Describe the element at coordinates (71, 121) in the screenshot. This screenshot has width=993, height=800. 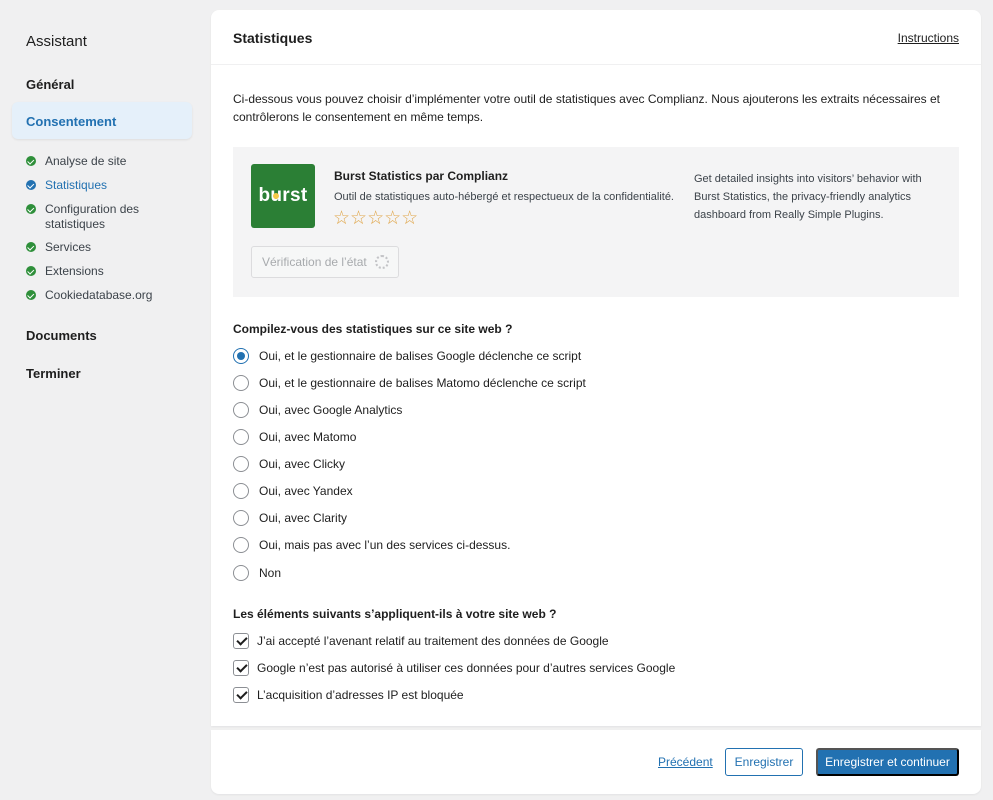
I see `sidebar-item-label: Consentement` at that location.